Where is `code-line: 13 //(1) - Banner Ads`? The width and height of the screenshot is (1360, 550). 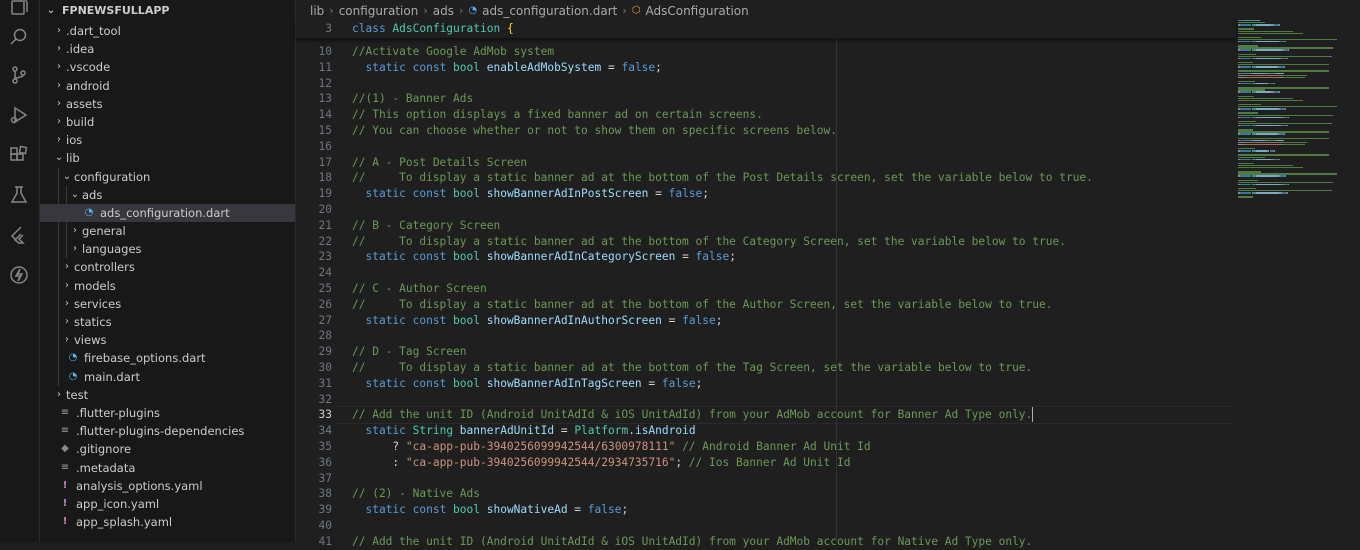 code-line: 13 //(1) - Banner Ads is located at coordinates (385, 99).